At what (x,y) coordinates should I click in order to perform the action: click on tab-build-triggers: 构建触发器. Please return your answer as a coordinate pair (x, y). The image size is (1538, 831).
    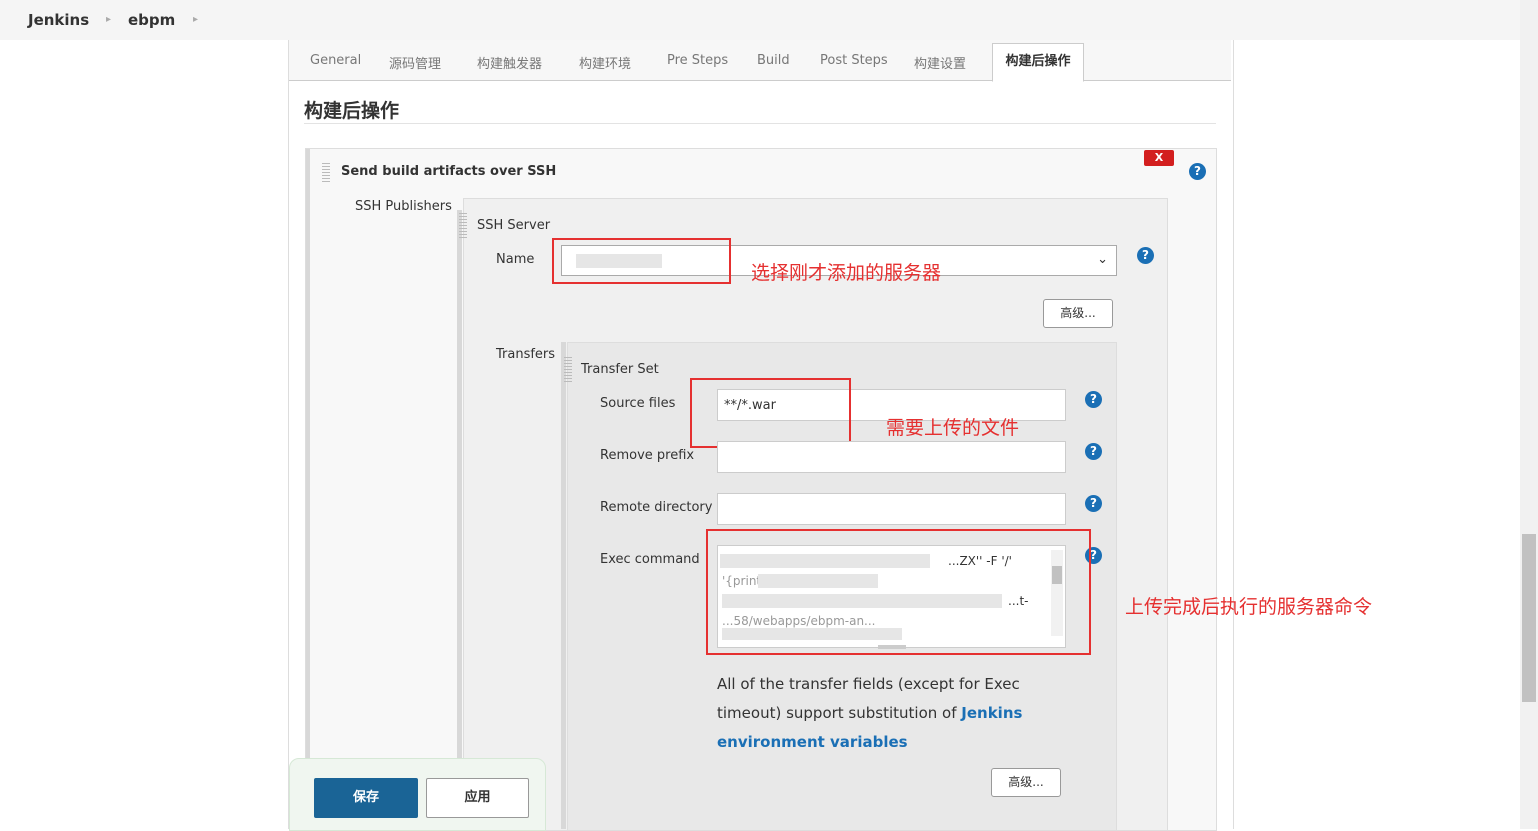
    Looking at the image, I should click on (509, 62).